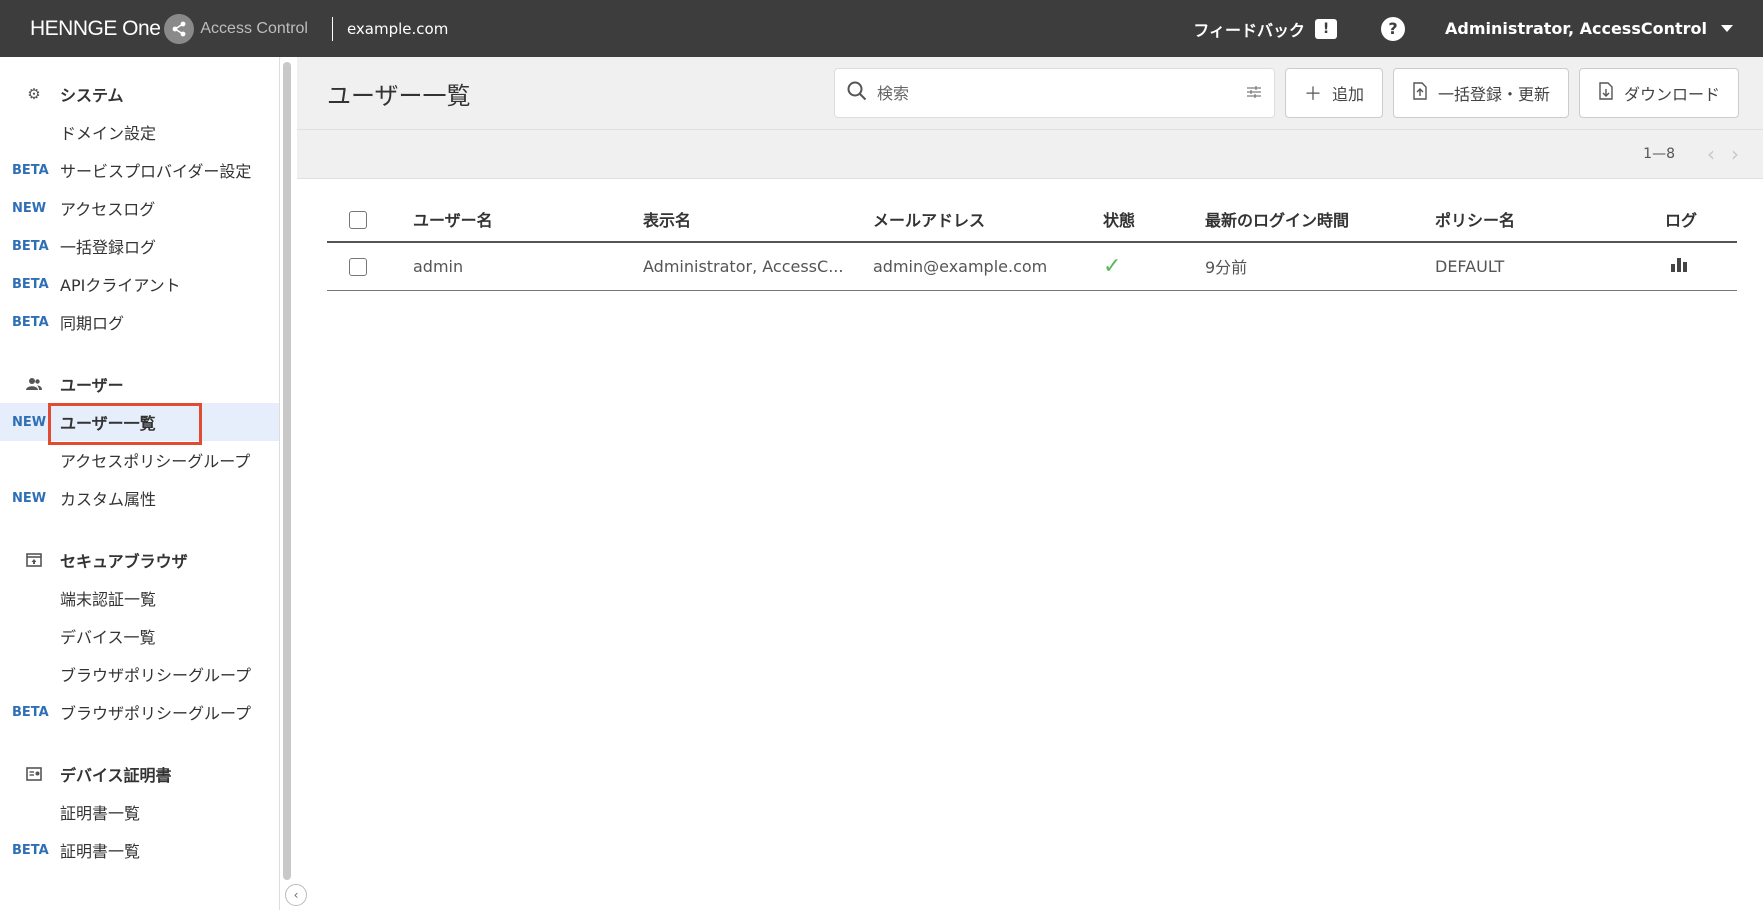  Describe the element at coordinates (1393, 28) in the screenshot. I see `help-icon: ?` at that location.